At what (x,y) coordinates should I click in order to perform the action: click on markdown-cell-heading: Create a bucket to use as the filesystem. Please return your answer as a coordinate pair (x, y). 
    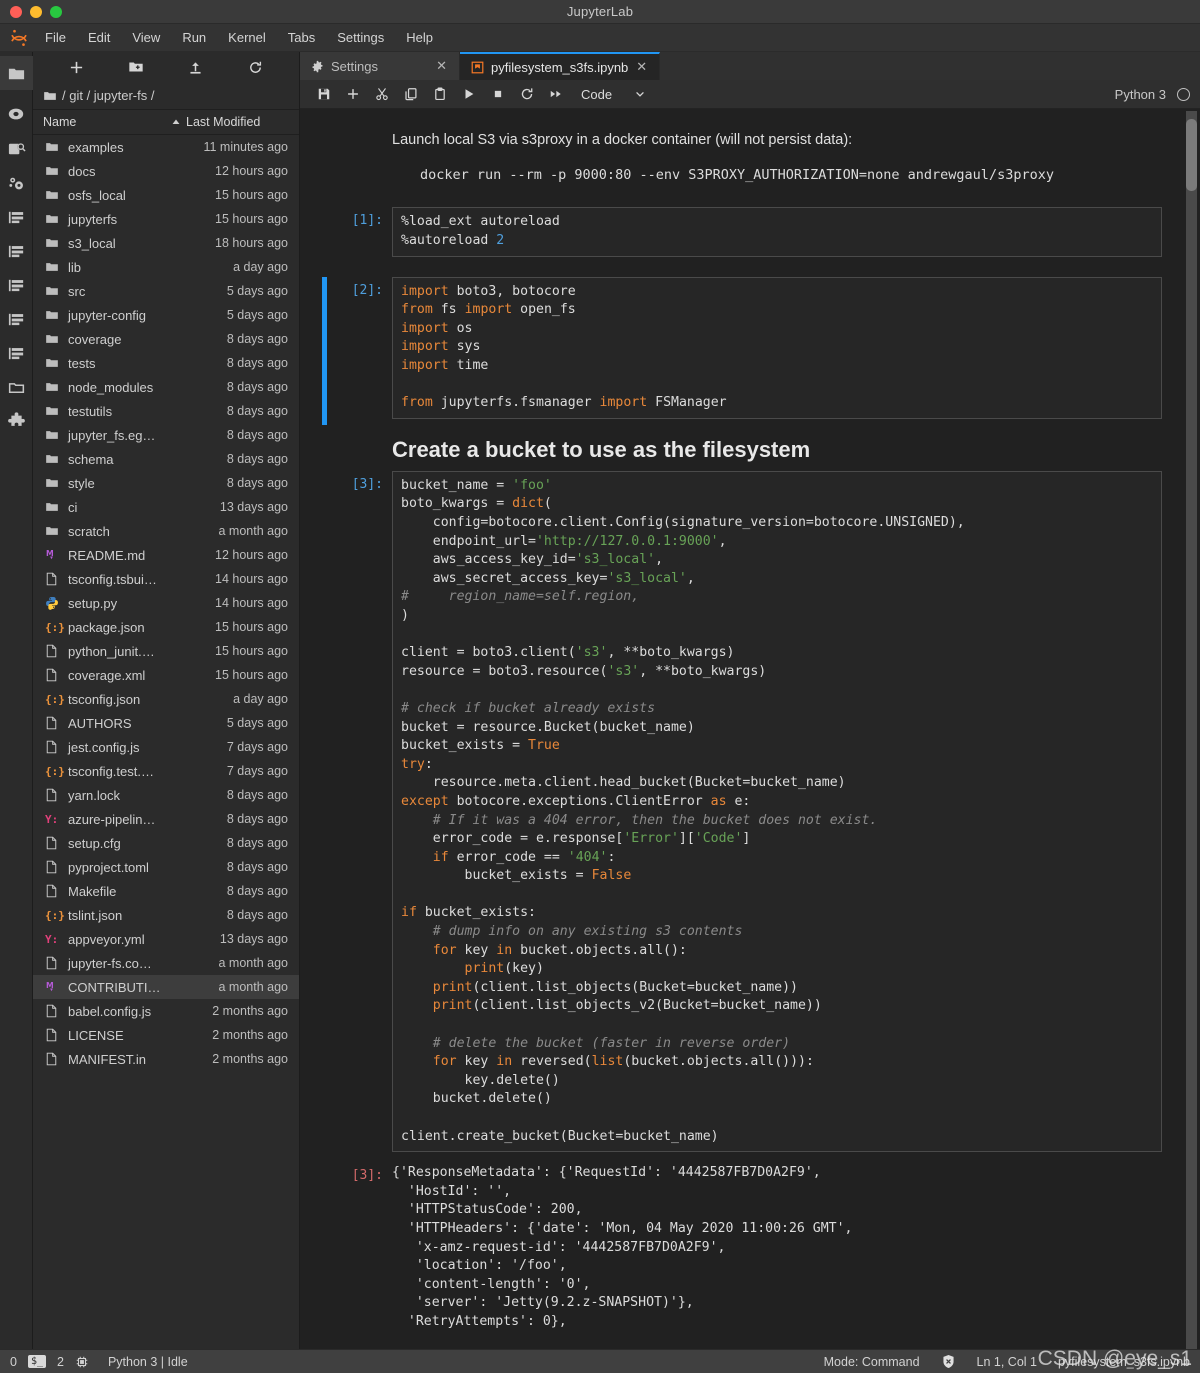
    Looking at the image, I should click on (741, 450).